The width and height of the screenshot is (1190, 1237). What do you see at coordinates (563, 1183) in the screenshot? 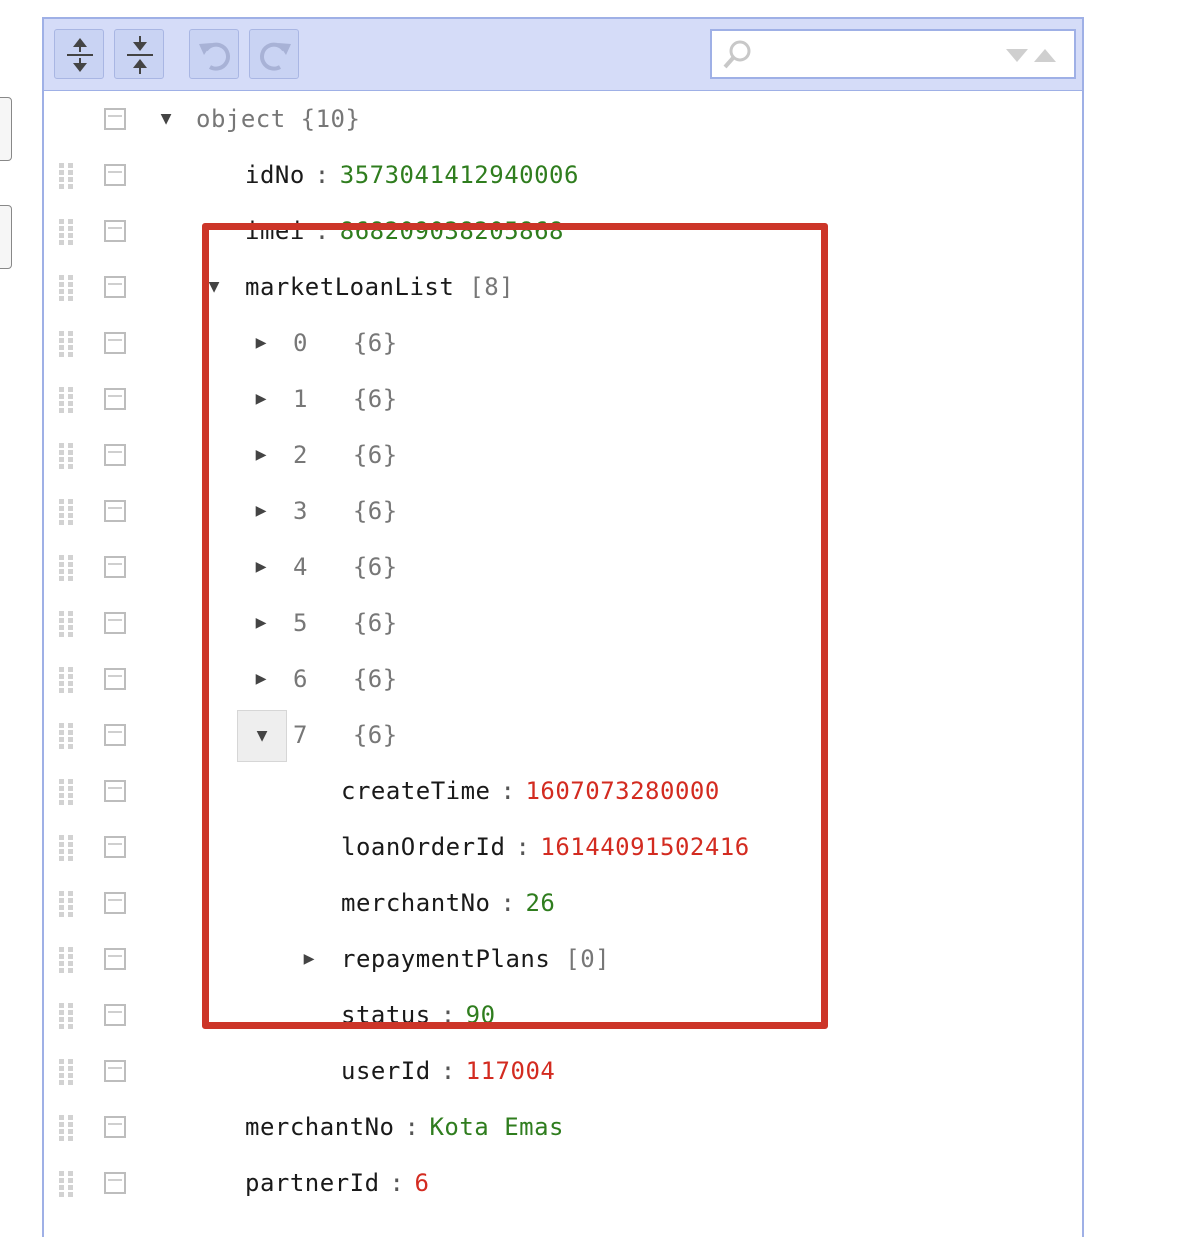
I see `tree-row: partnerId:6` at bounding box center [563, 1183].